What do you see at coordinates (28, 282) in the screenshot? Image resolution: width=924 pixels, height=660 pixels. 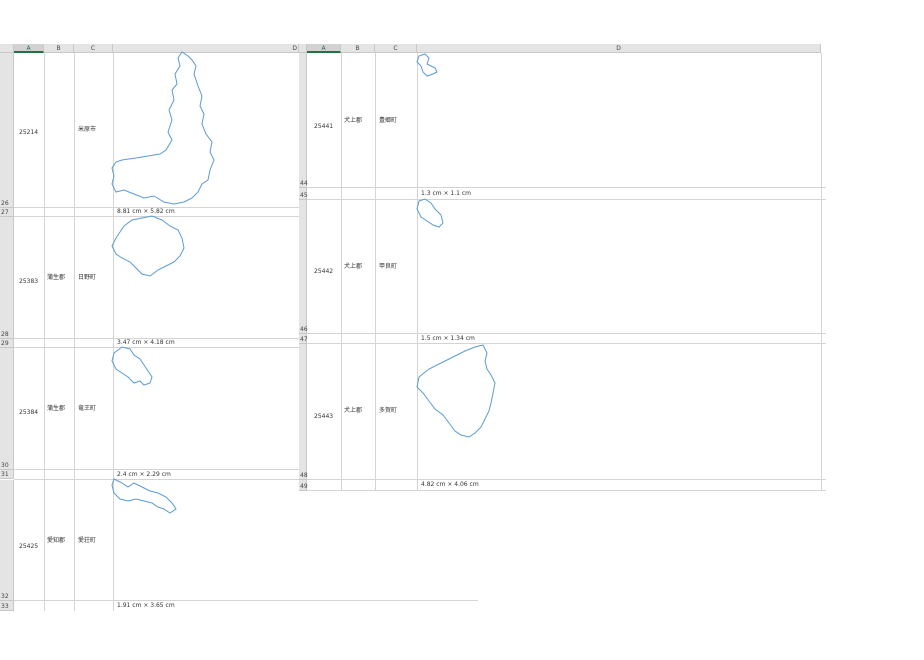 I see `code-cell: 25383` at bounding box center [28, 282].